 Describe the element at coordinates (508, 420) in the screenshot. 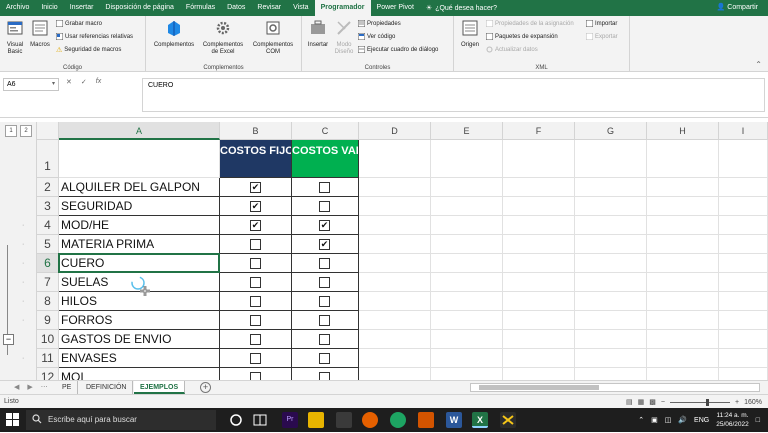

I see `app-yellow-icon` at that location.